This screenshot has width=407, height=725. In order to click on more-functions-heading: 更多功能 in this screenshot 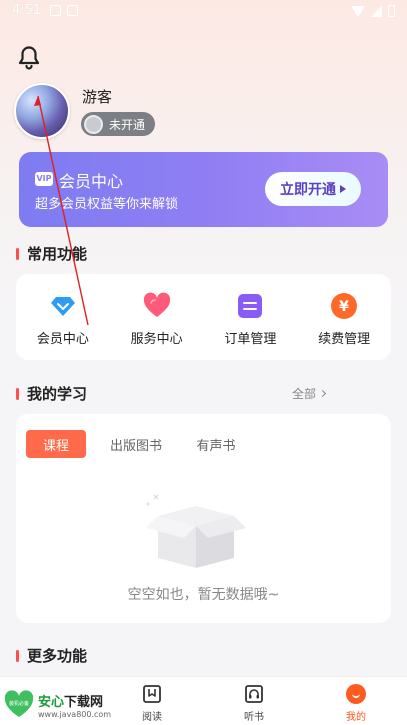, I will do `click(51, 655)`.